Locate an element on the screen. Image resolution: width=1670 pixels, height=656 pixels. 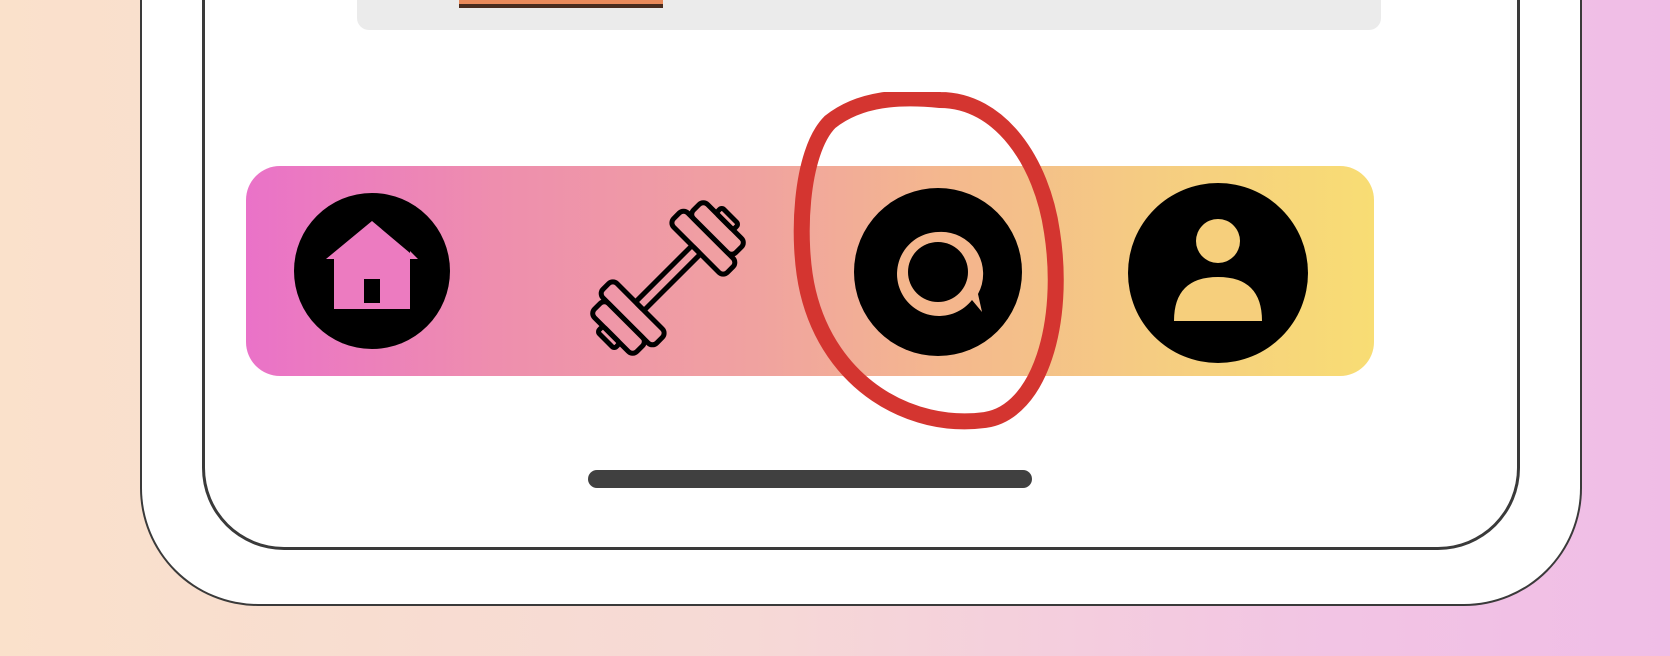
nav-item-chat is located at coordinates (942, 277).